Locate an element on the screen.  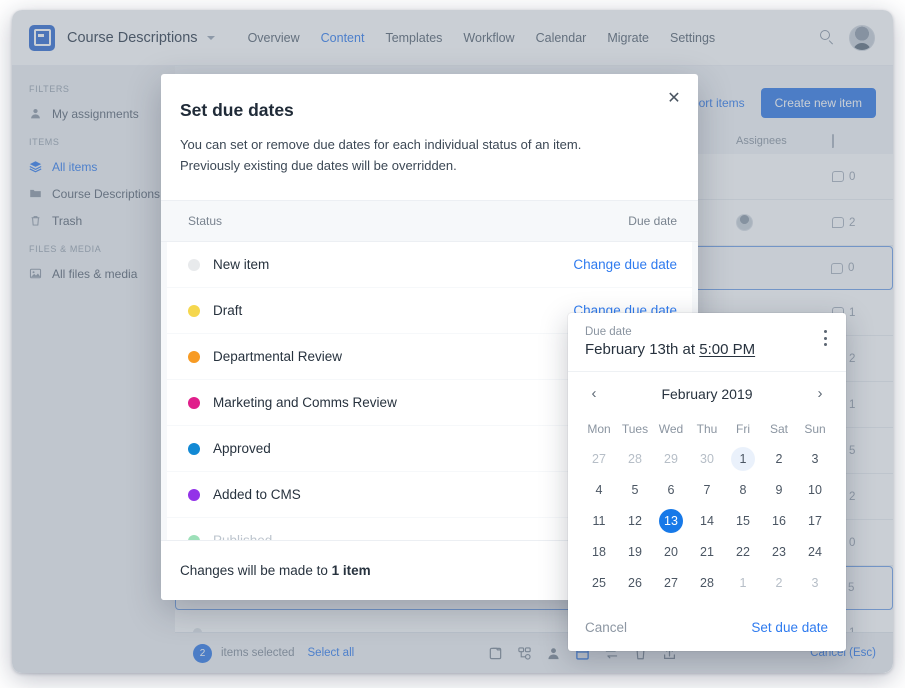
calendar-day-number: 5 is located at coordinates (635, 489).